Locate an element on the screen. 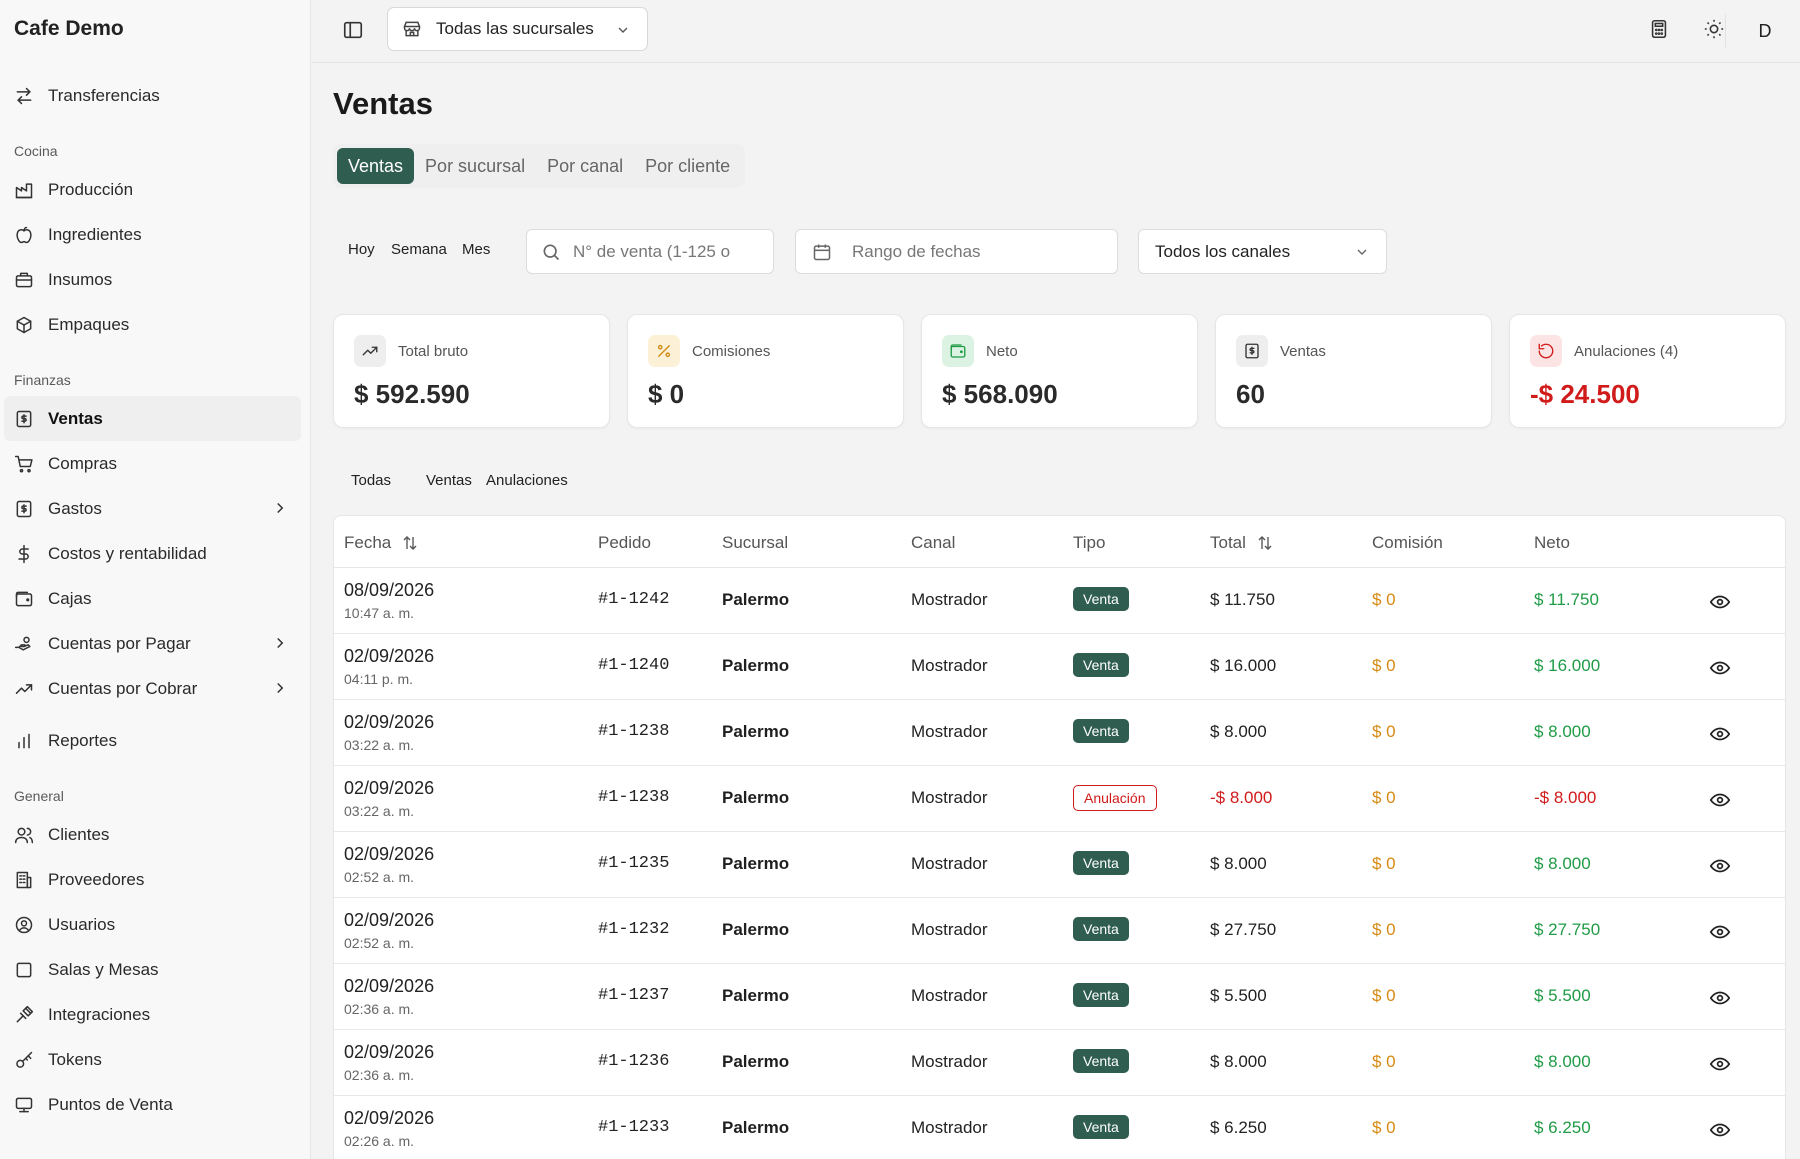 Image resolution: width=1800 pixels, height=1159 pixels. sun-icon is located at coordinates (1714, 29).